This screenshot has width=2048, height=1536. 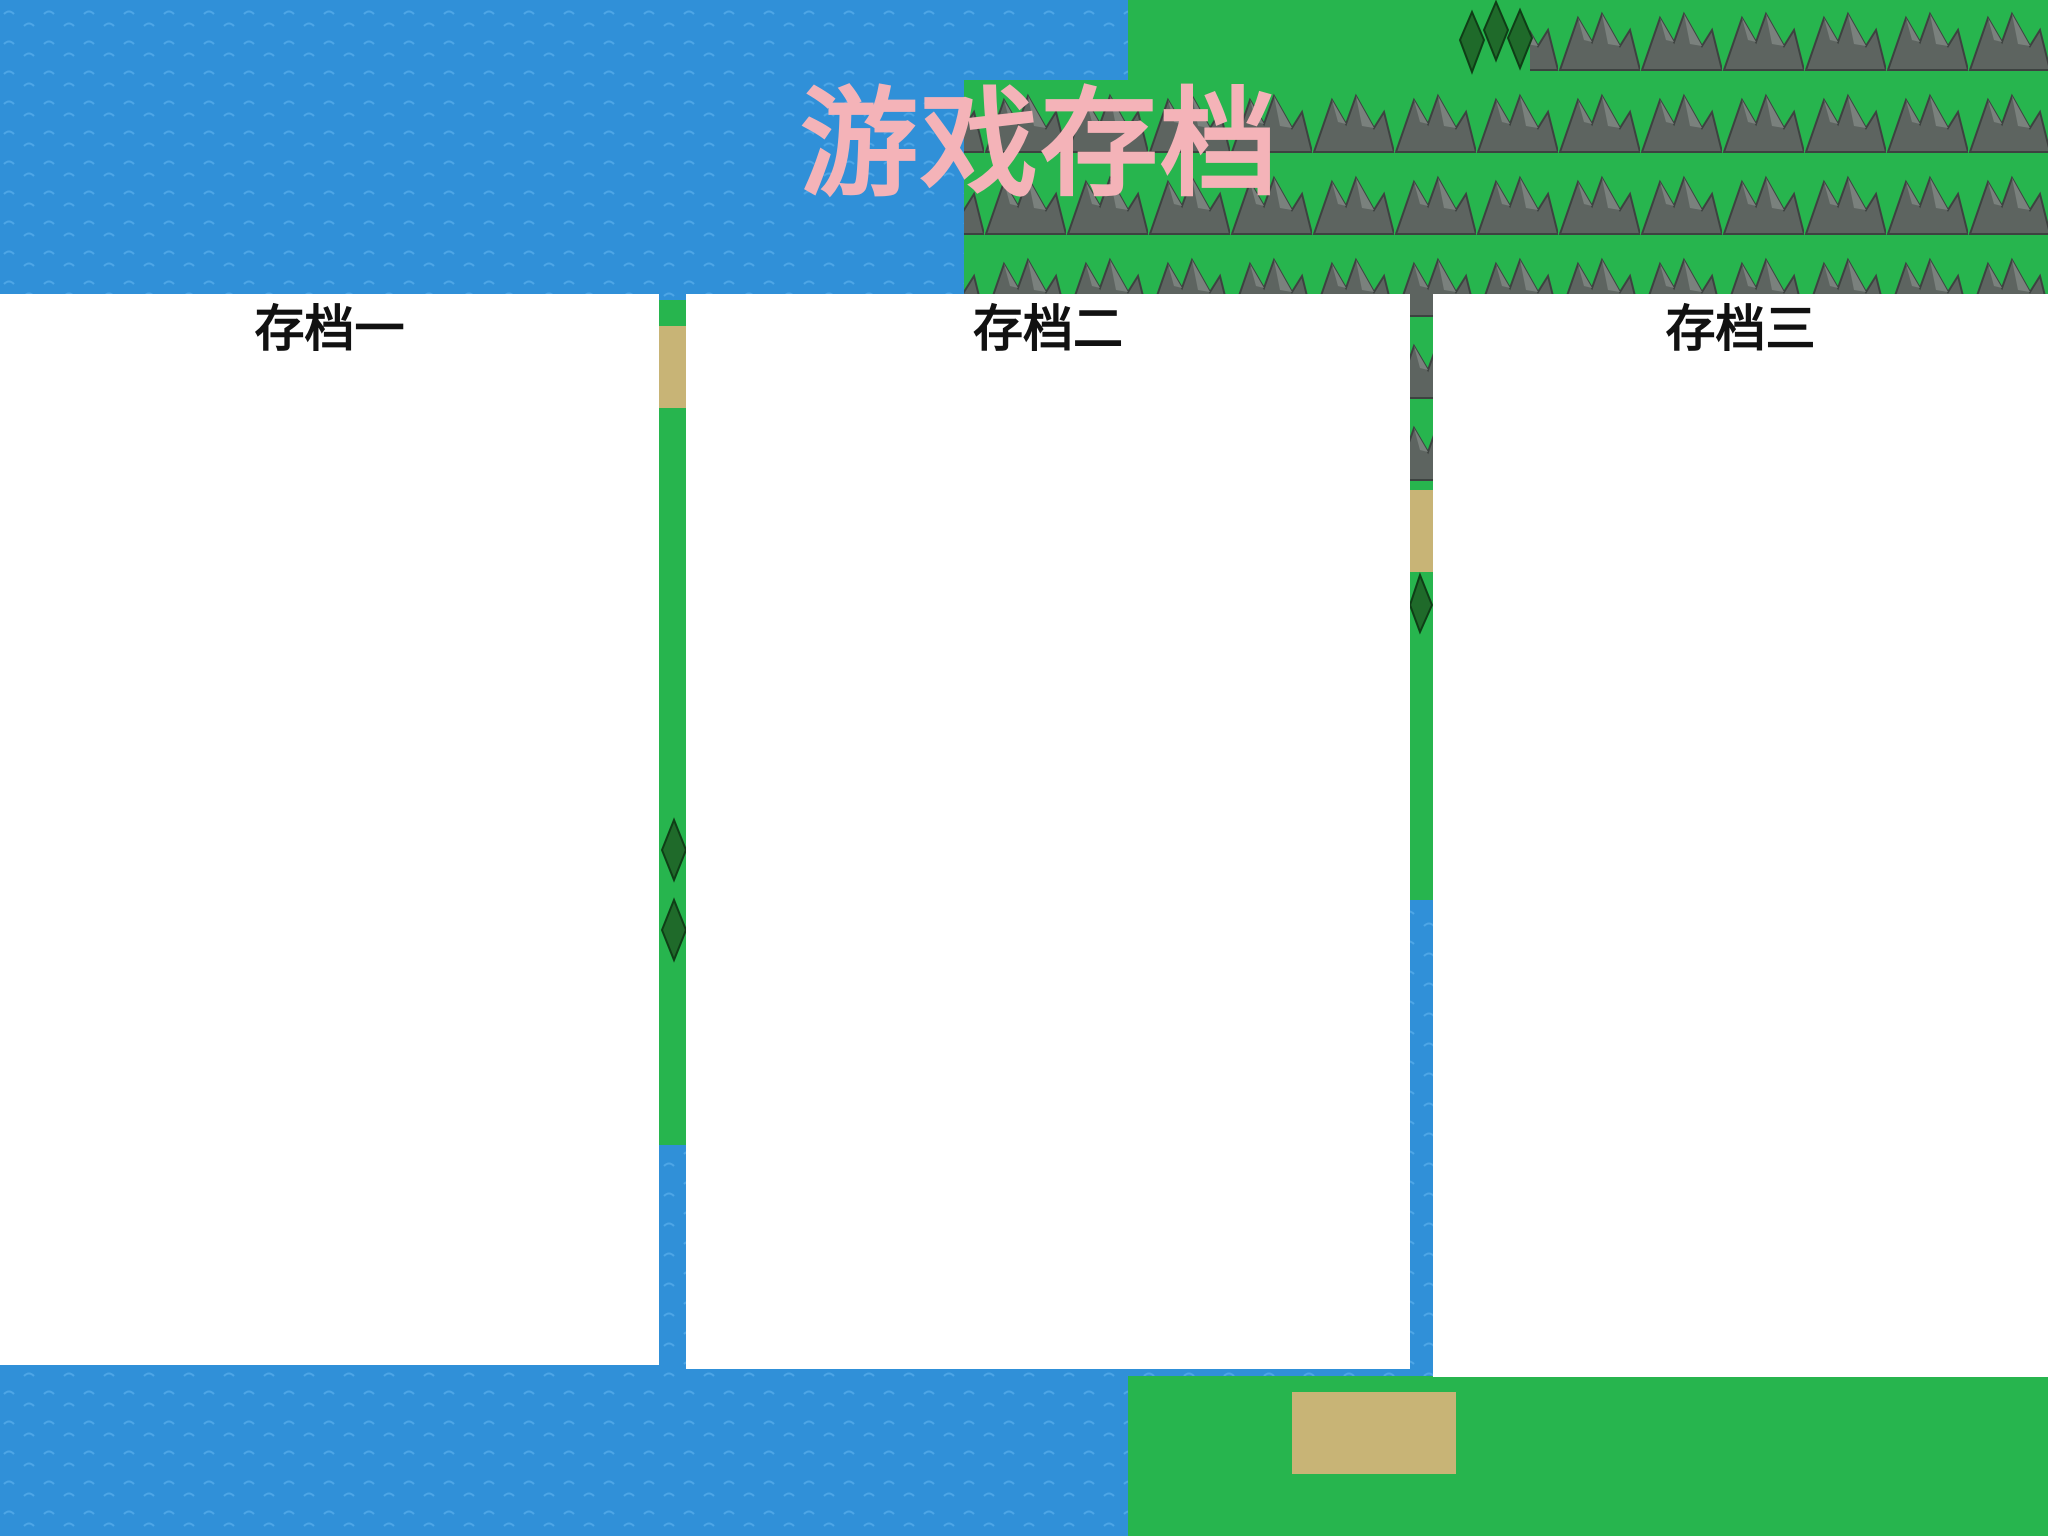 What do you see at coordinates (329, 329) in the screenshot?
I see `save-slot-1-label: 存档一` at bounding box center [329, 329].